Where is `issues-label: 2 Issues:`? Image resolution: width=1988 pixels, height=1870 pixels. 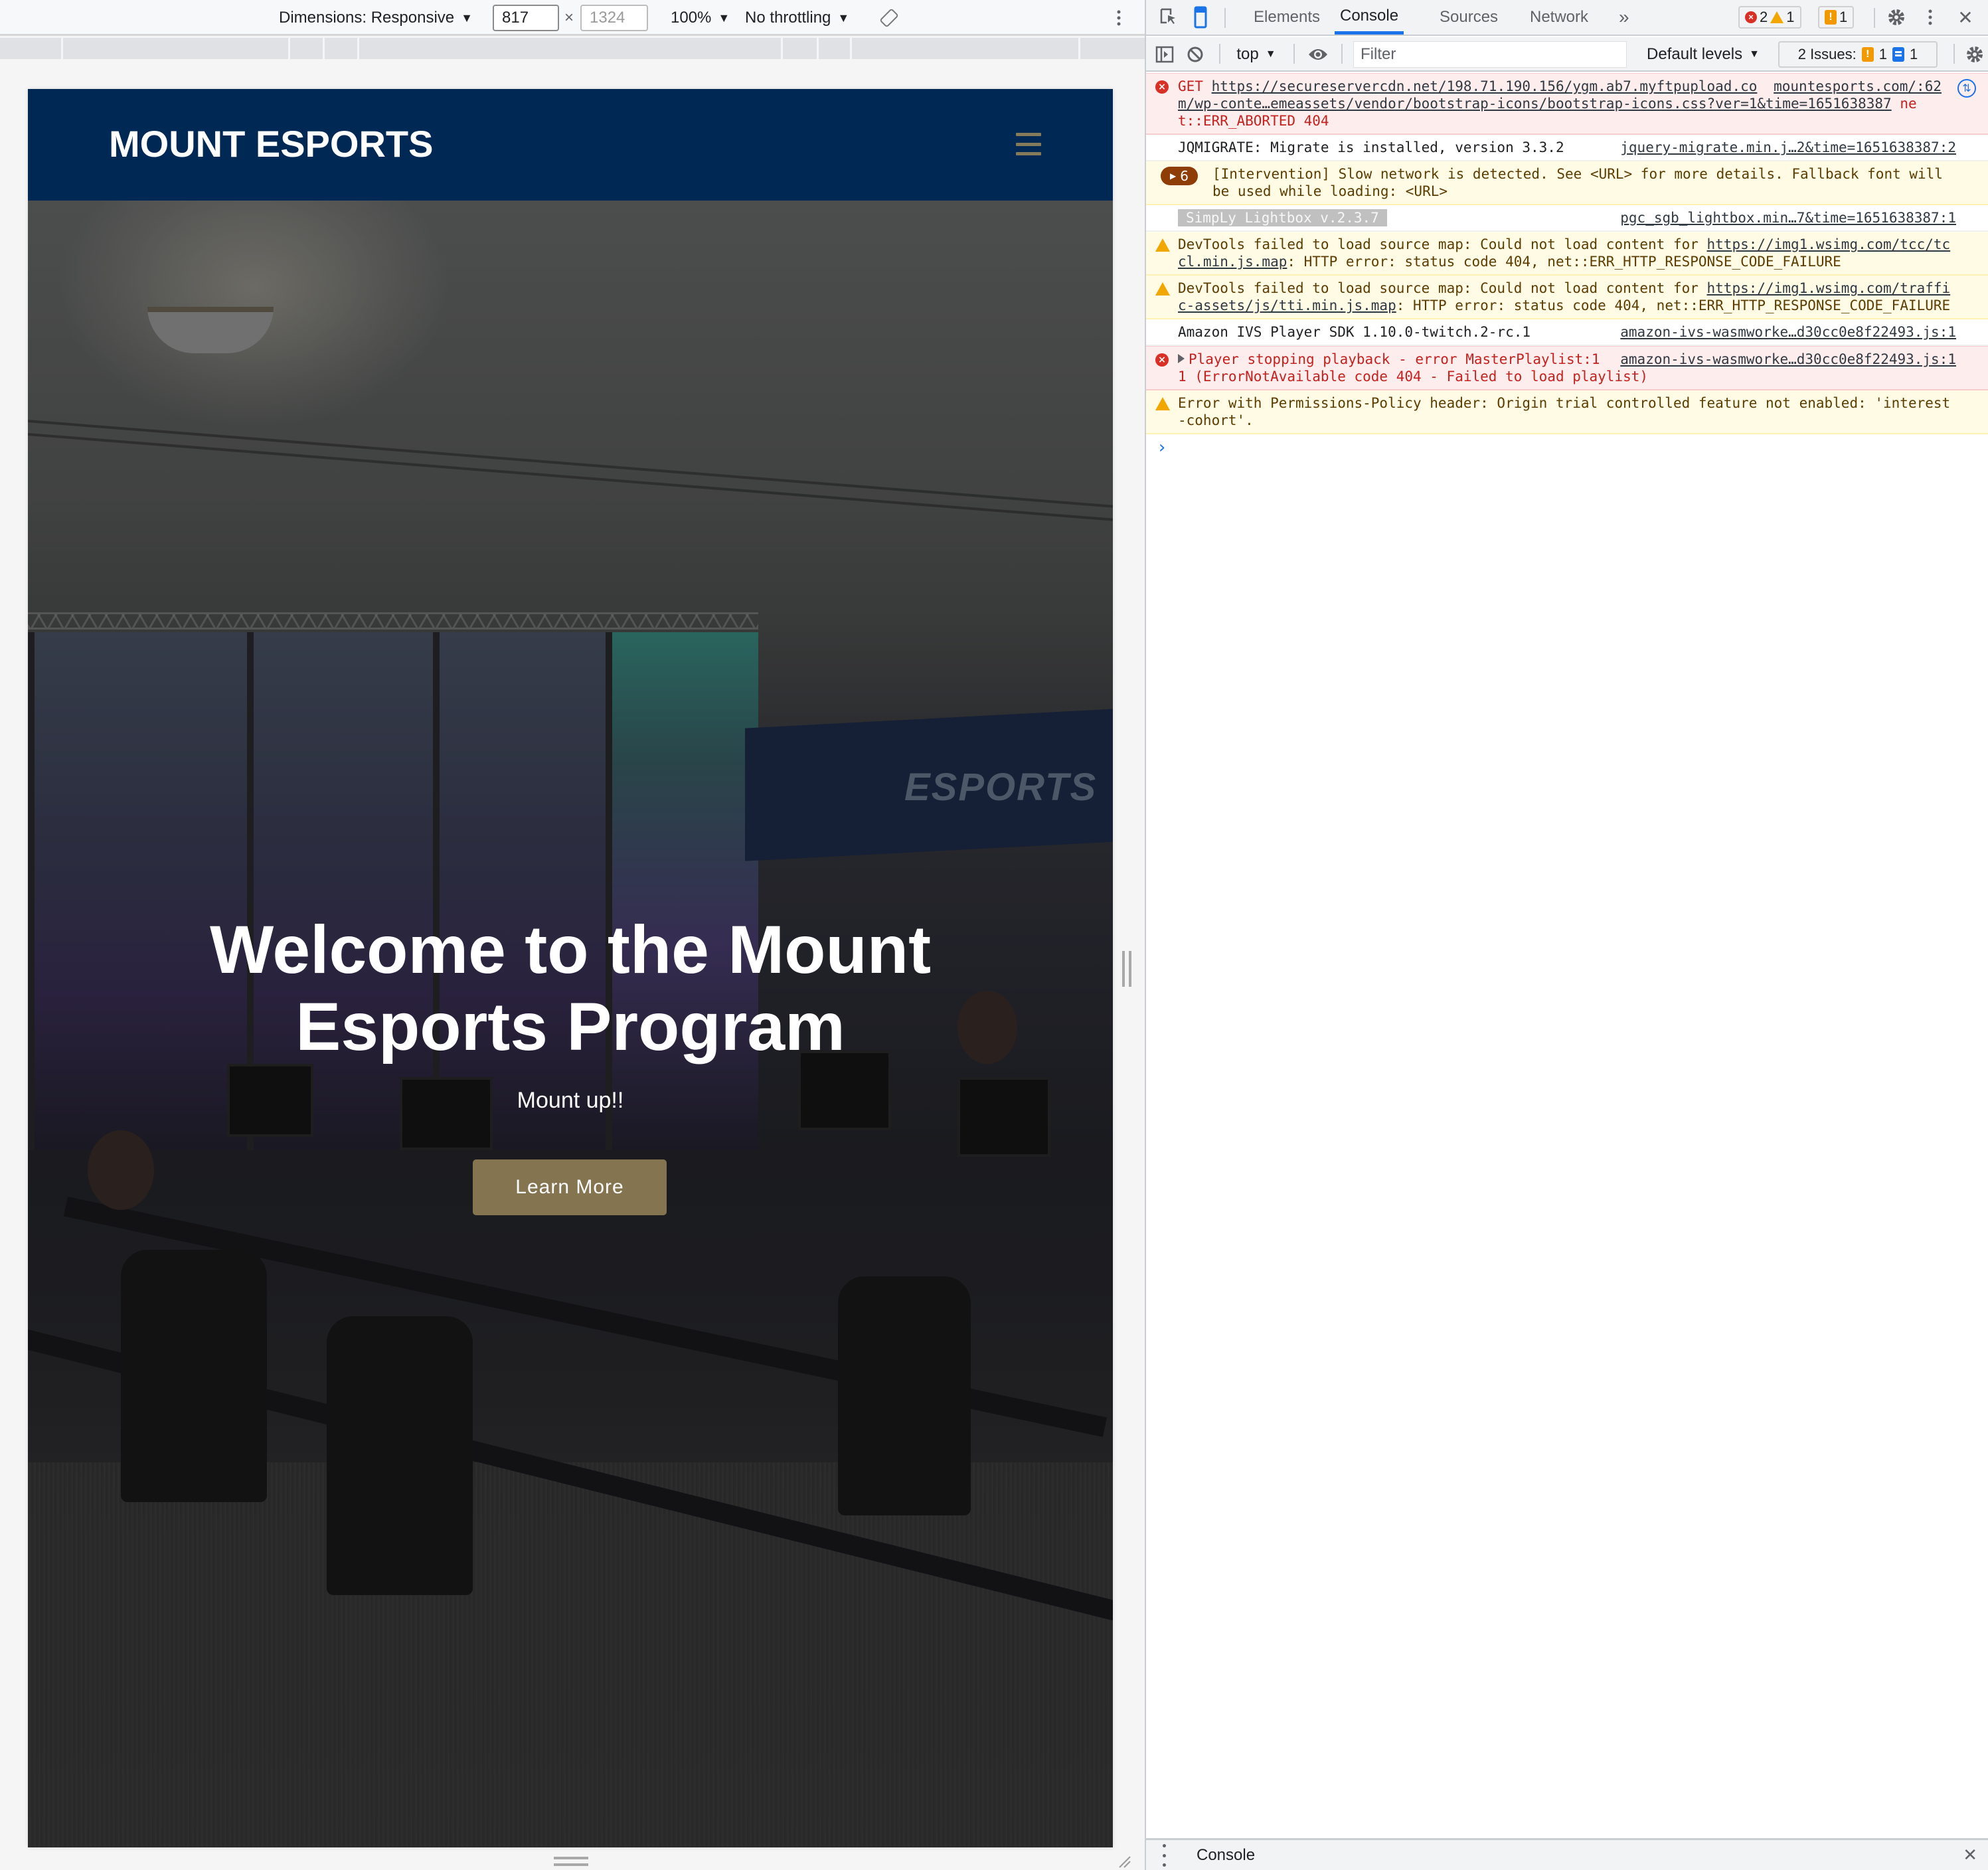 issues-label: 2 Issues: is located at coordinates (1827, 54).